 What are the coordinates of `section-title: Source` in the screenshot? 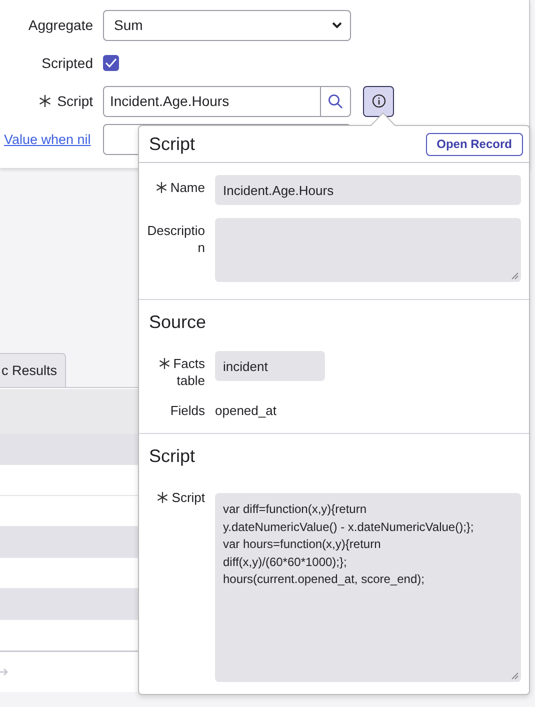 It's located at (178, 322).